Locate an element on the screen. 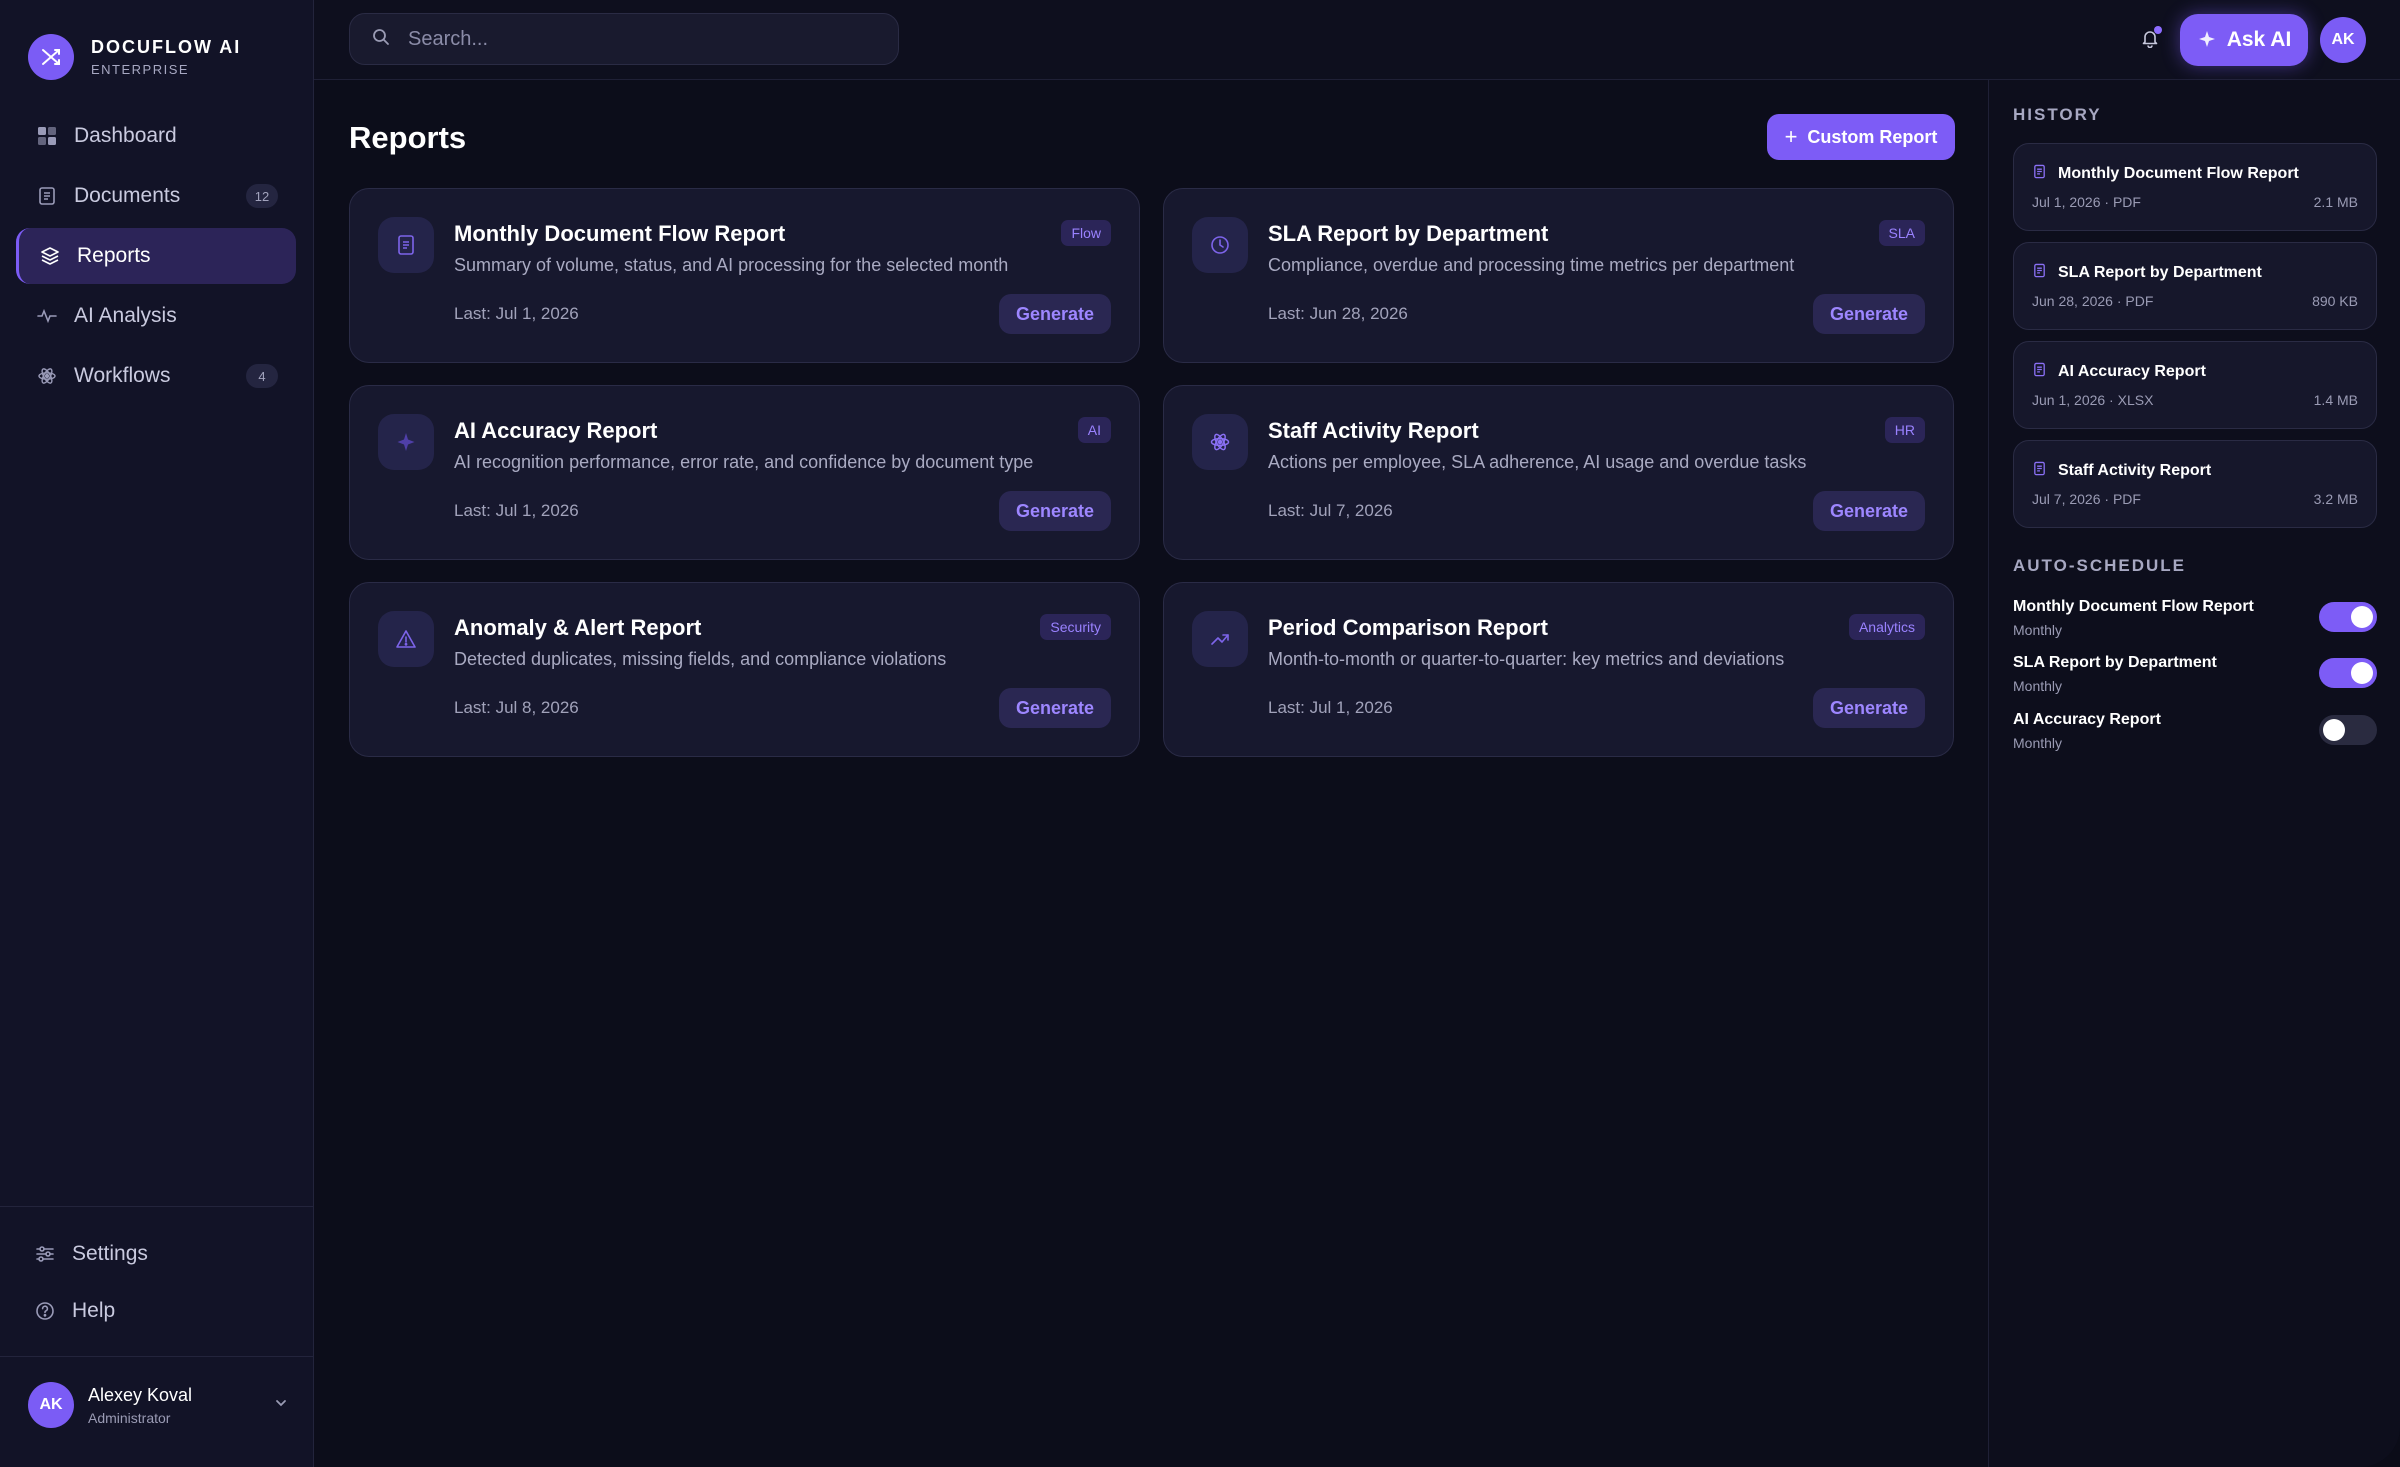 This screenshot has height=1467, width=2400. search-box is located at coordinates (624, 39).